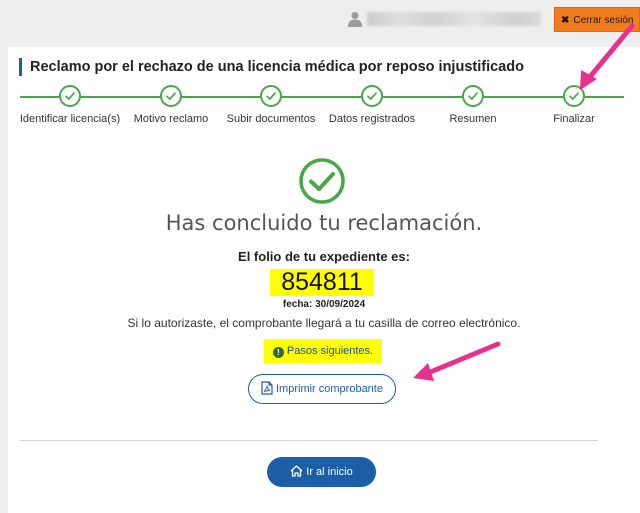  What do you see at coordinates (267, 388) in the screenshot?
I see `pdf-icon` at bounding box center [267, 388].